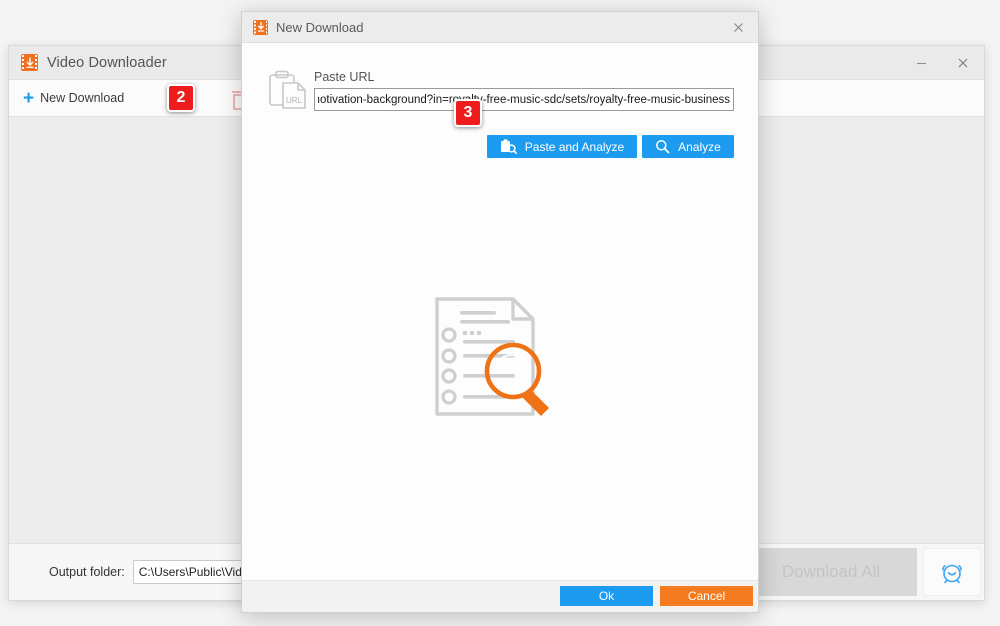  I want to click on dialog-title-bar: New Download, so click(500, 27).